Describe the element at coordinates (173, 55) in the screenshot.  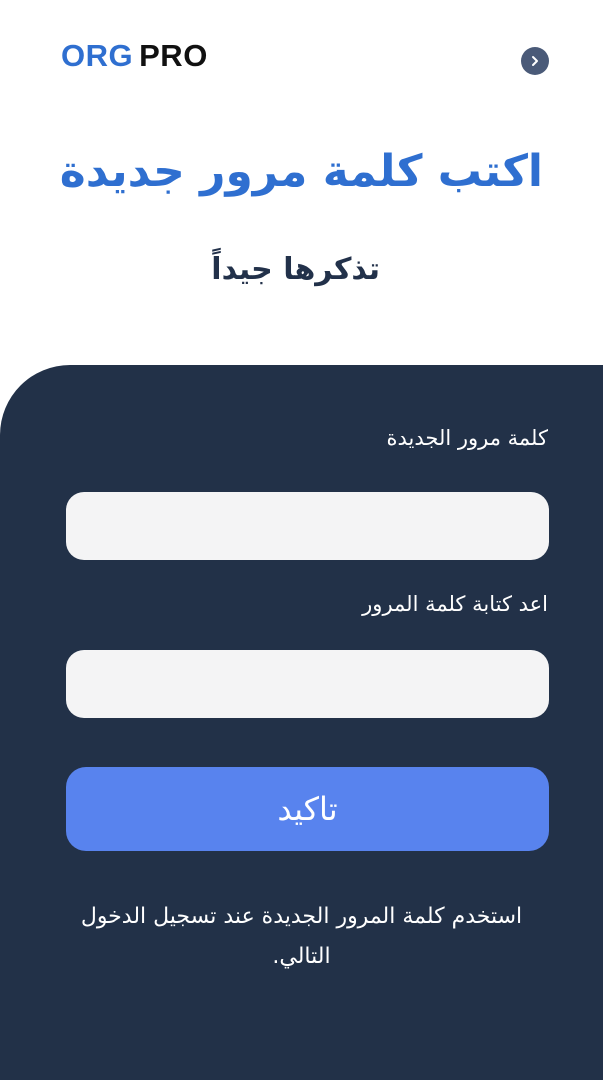
I see `logo-pro-text: PRO` at that location.